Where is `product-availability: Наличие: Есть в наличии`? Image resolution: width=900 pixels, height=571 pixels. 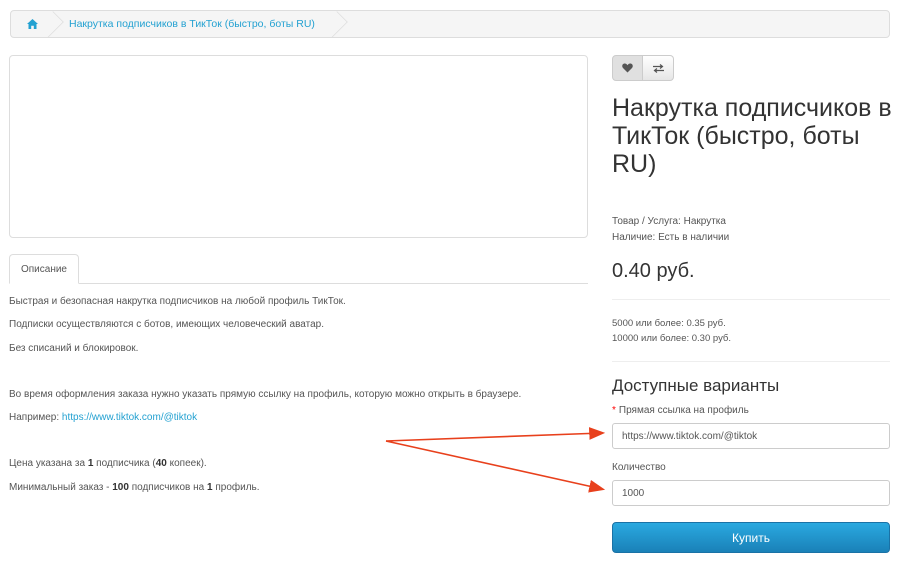 product-availability: Наличие: Есть в наличии is located at coordinates (671, 237).